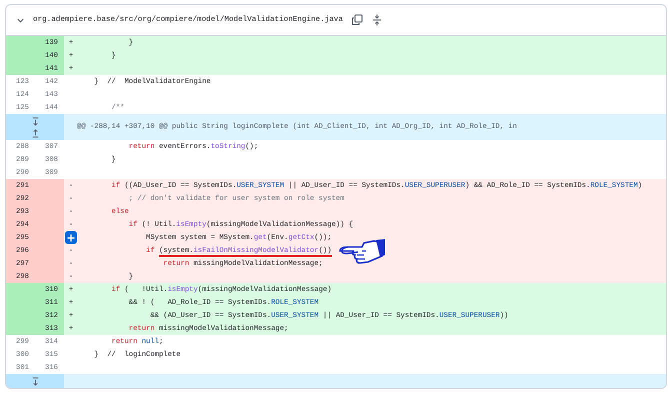  I want to click on arrow-up-icon, so click(35, 133).